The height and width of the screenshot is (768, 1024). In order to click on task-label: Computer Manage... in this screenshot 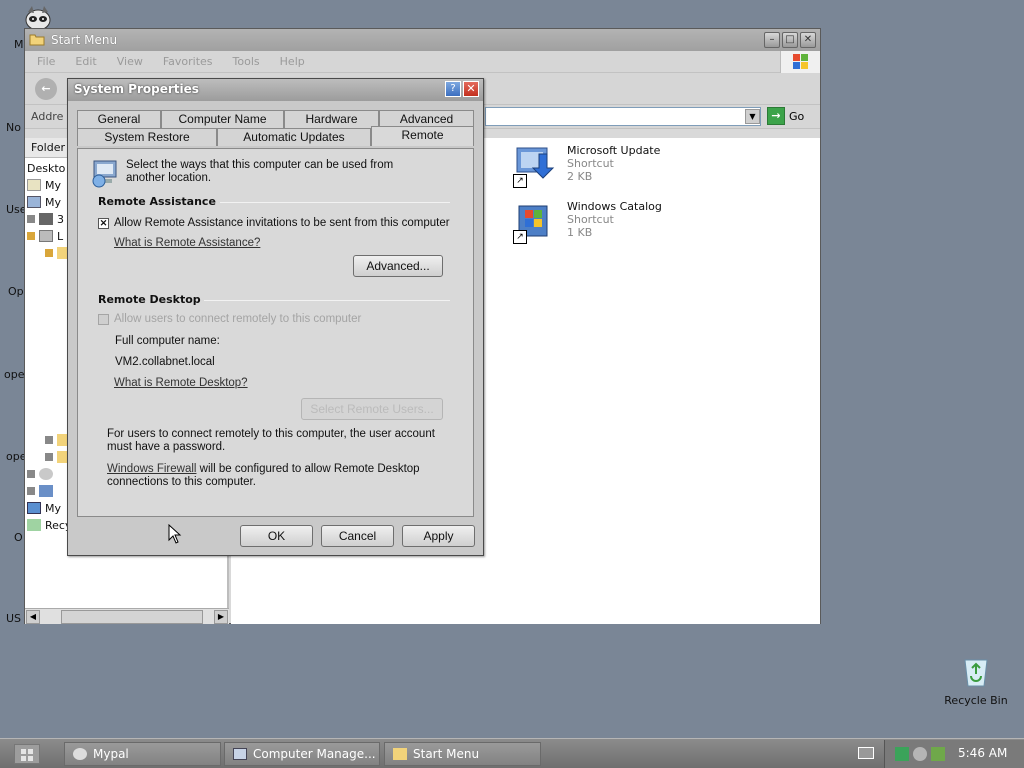, I will do `click(314, 754)`.